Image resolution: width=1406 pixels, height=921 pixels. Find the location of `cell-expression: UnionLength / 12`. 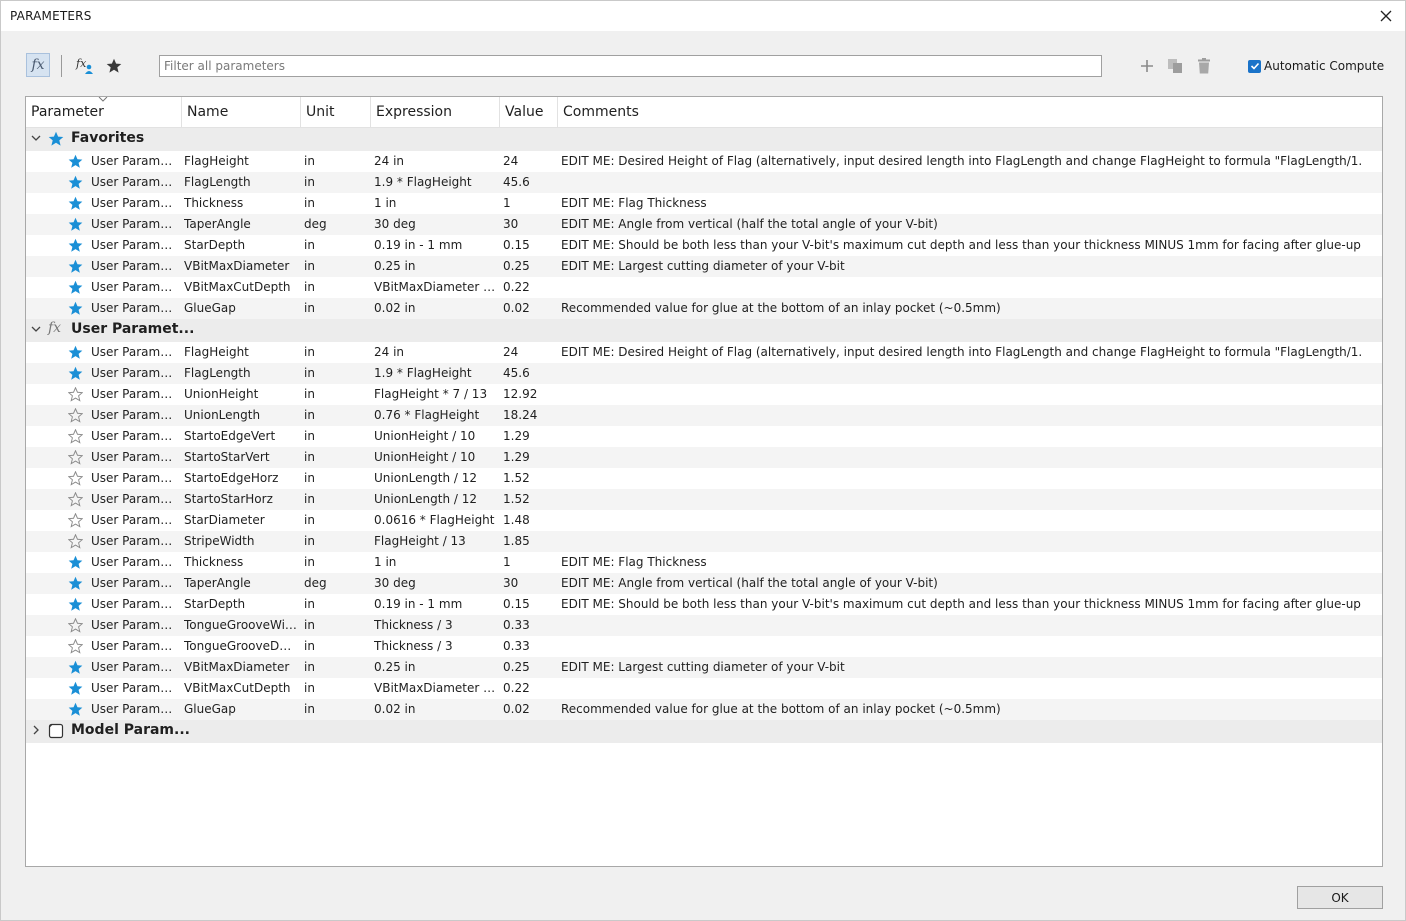

cell-expression: UnionLength / 12 is located at coordinates (435, 499).